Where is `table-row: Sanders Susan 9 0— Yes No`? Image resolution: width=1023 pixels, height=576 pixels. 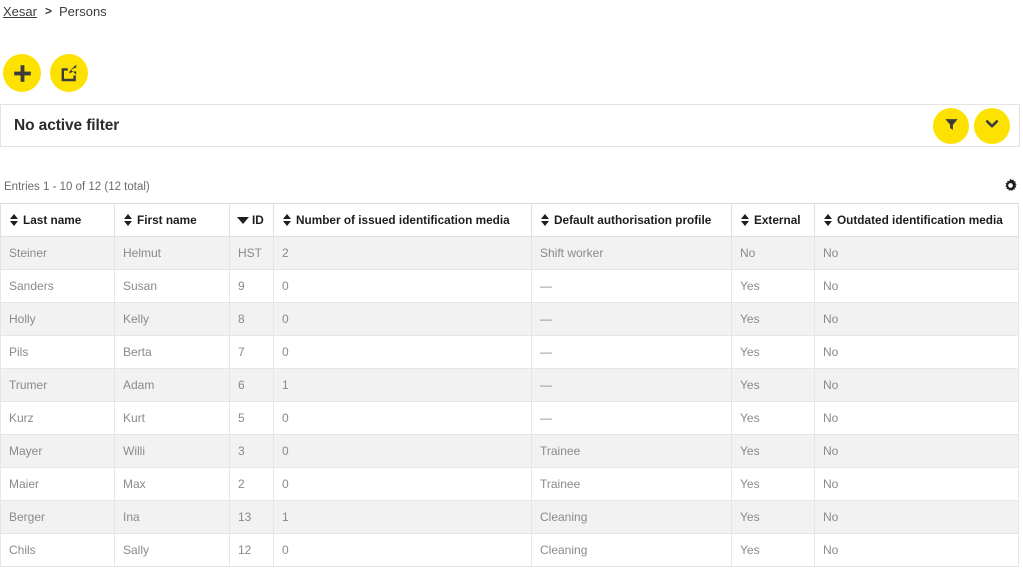 table-row: Sanders Susan 9 0— Yes No is located at coordinates (509, 286).